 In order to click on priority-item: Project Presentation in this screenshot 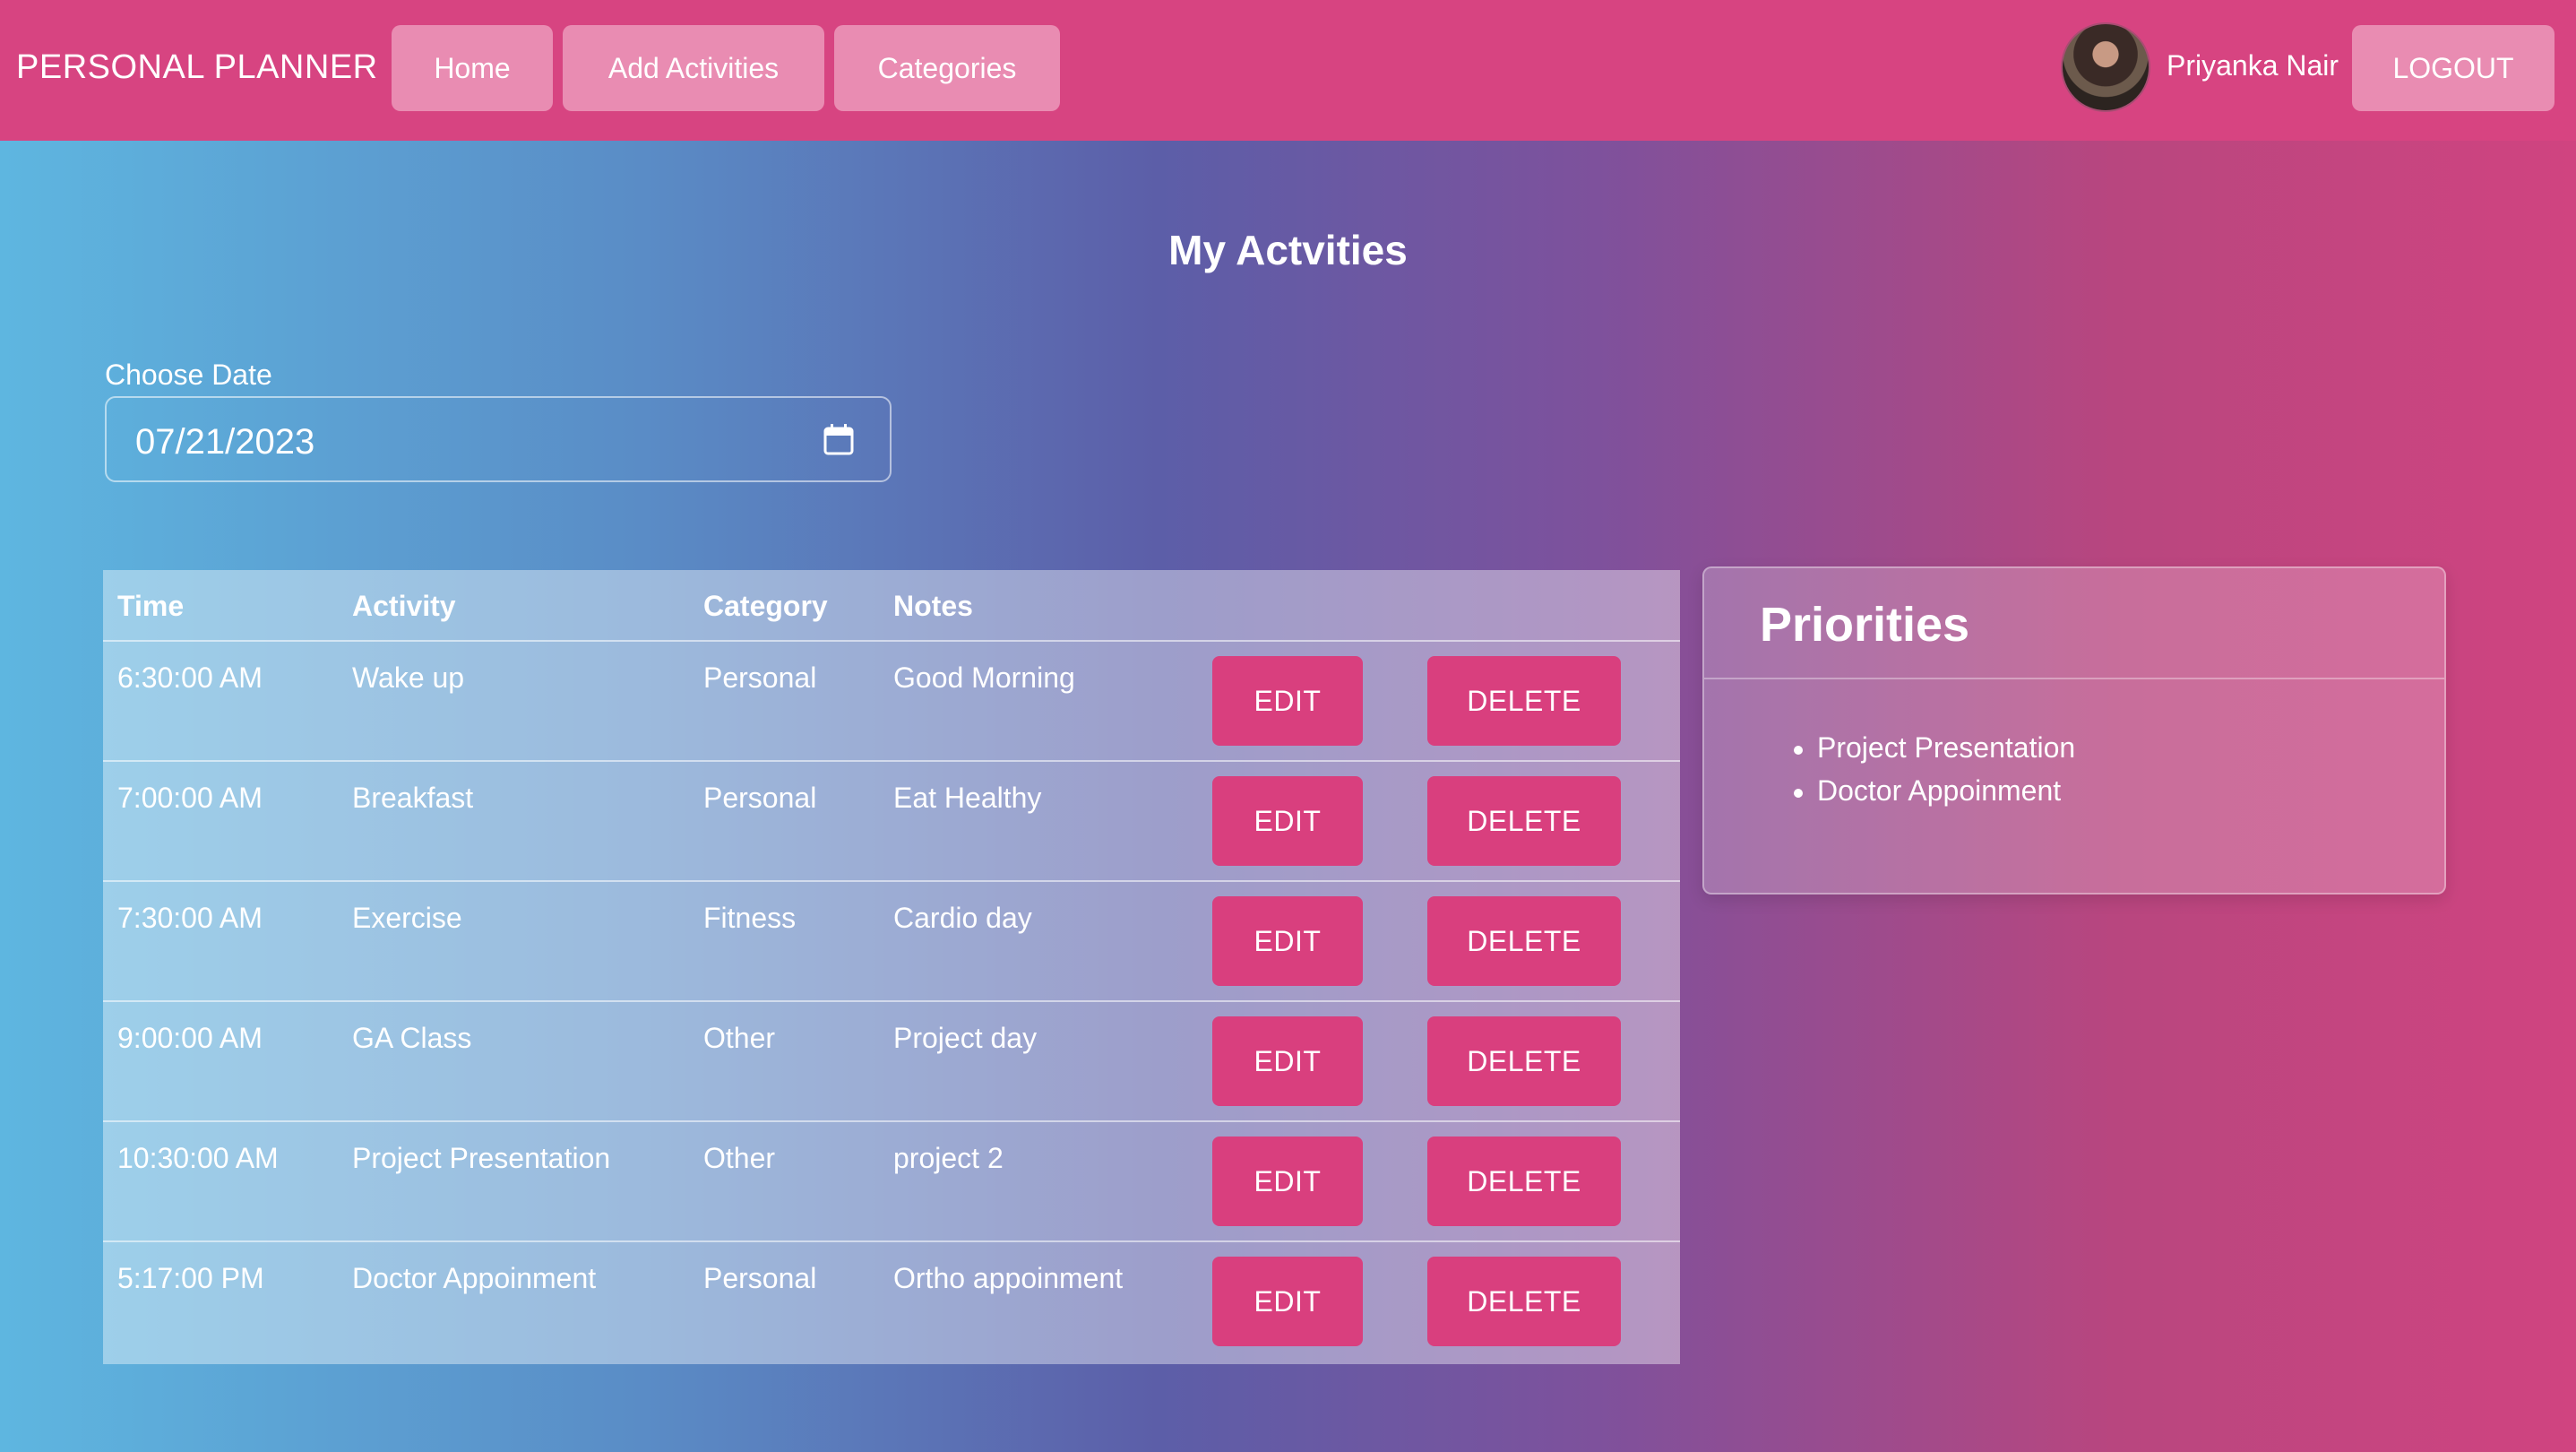, I will do `click(1934, 752)`.